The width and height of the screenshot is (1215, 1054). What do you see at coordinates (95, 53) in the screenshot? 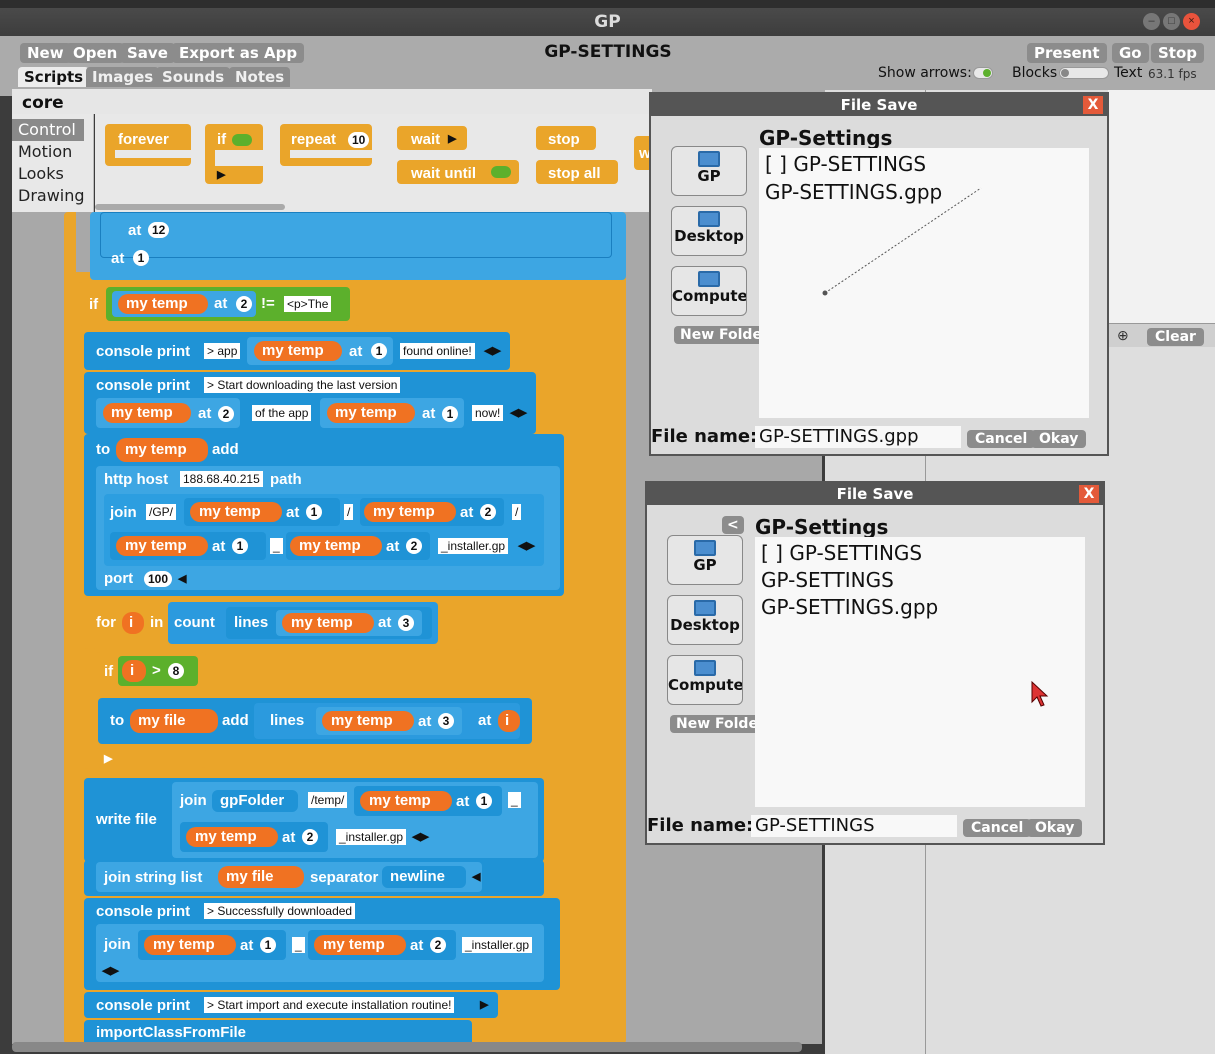
I see `open-button: Open` at bounding box center [95, 53].